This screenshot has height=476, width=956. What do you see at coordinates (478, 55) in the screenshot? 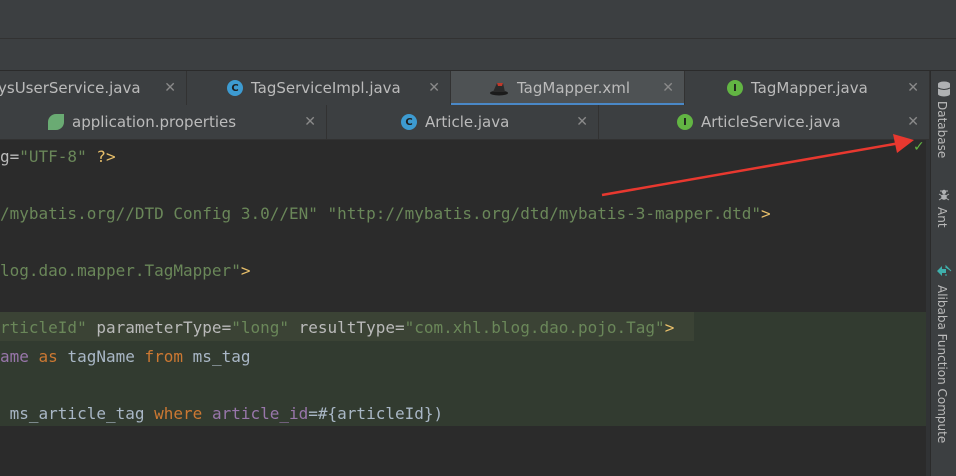
I see `navigation-bar` at bounding box center [478, 55].